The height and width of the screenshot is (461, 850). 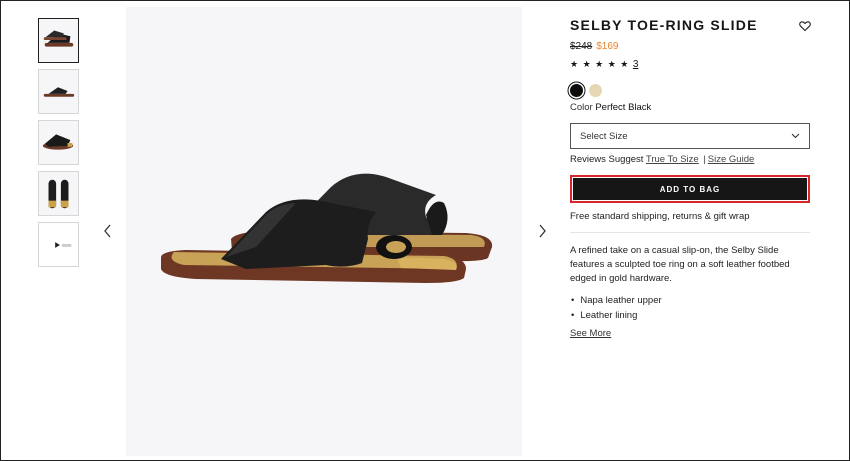 I want to click on reviews-suggest-label: Reviews Suggest, so click(x=607, y=159).